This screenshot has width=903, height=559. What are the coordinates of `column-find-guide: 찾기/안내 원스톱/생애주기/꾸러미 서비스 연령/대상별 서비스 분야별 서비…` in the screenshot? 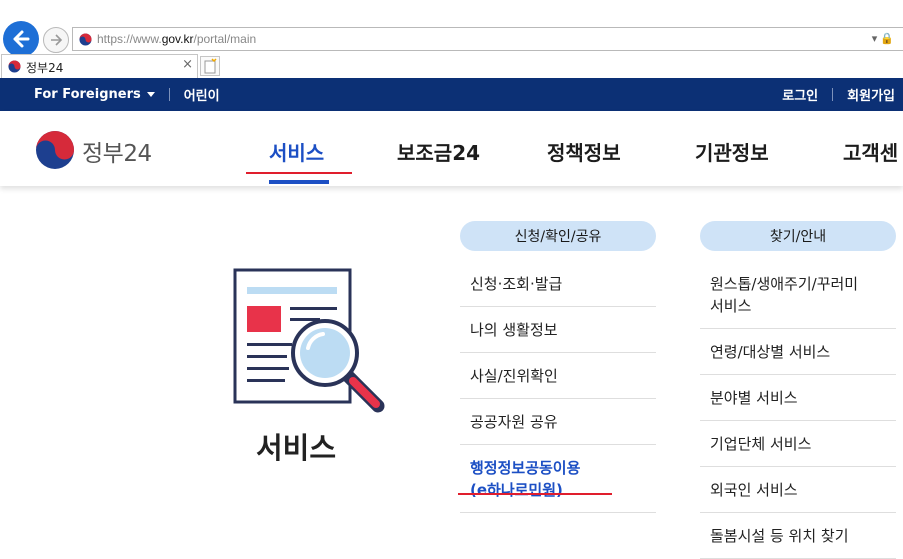 It's located at (798, 390).